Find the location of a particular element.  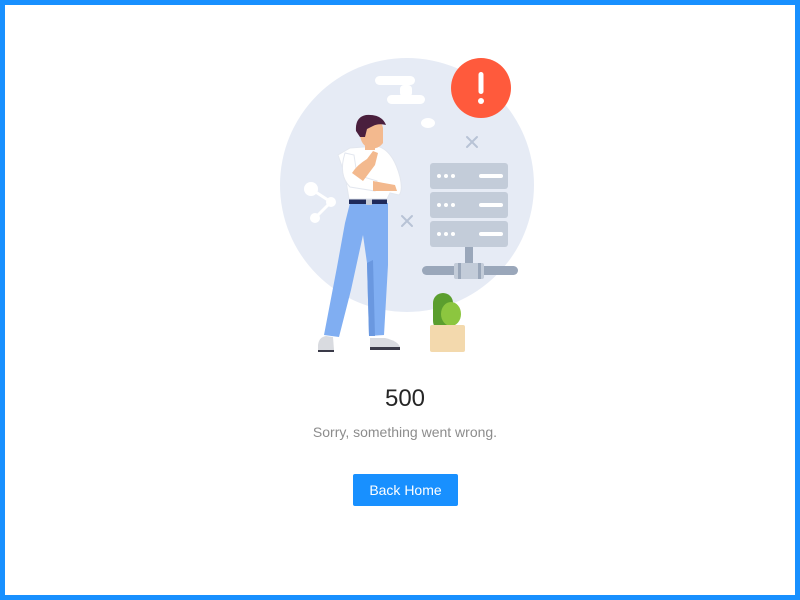

alert-icon is located at coordinates (481, 88).